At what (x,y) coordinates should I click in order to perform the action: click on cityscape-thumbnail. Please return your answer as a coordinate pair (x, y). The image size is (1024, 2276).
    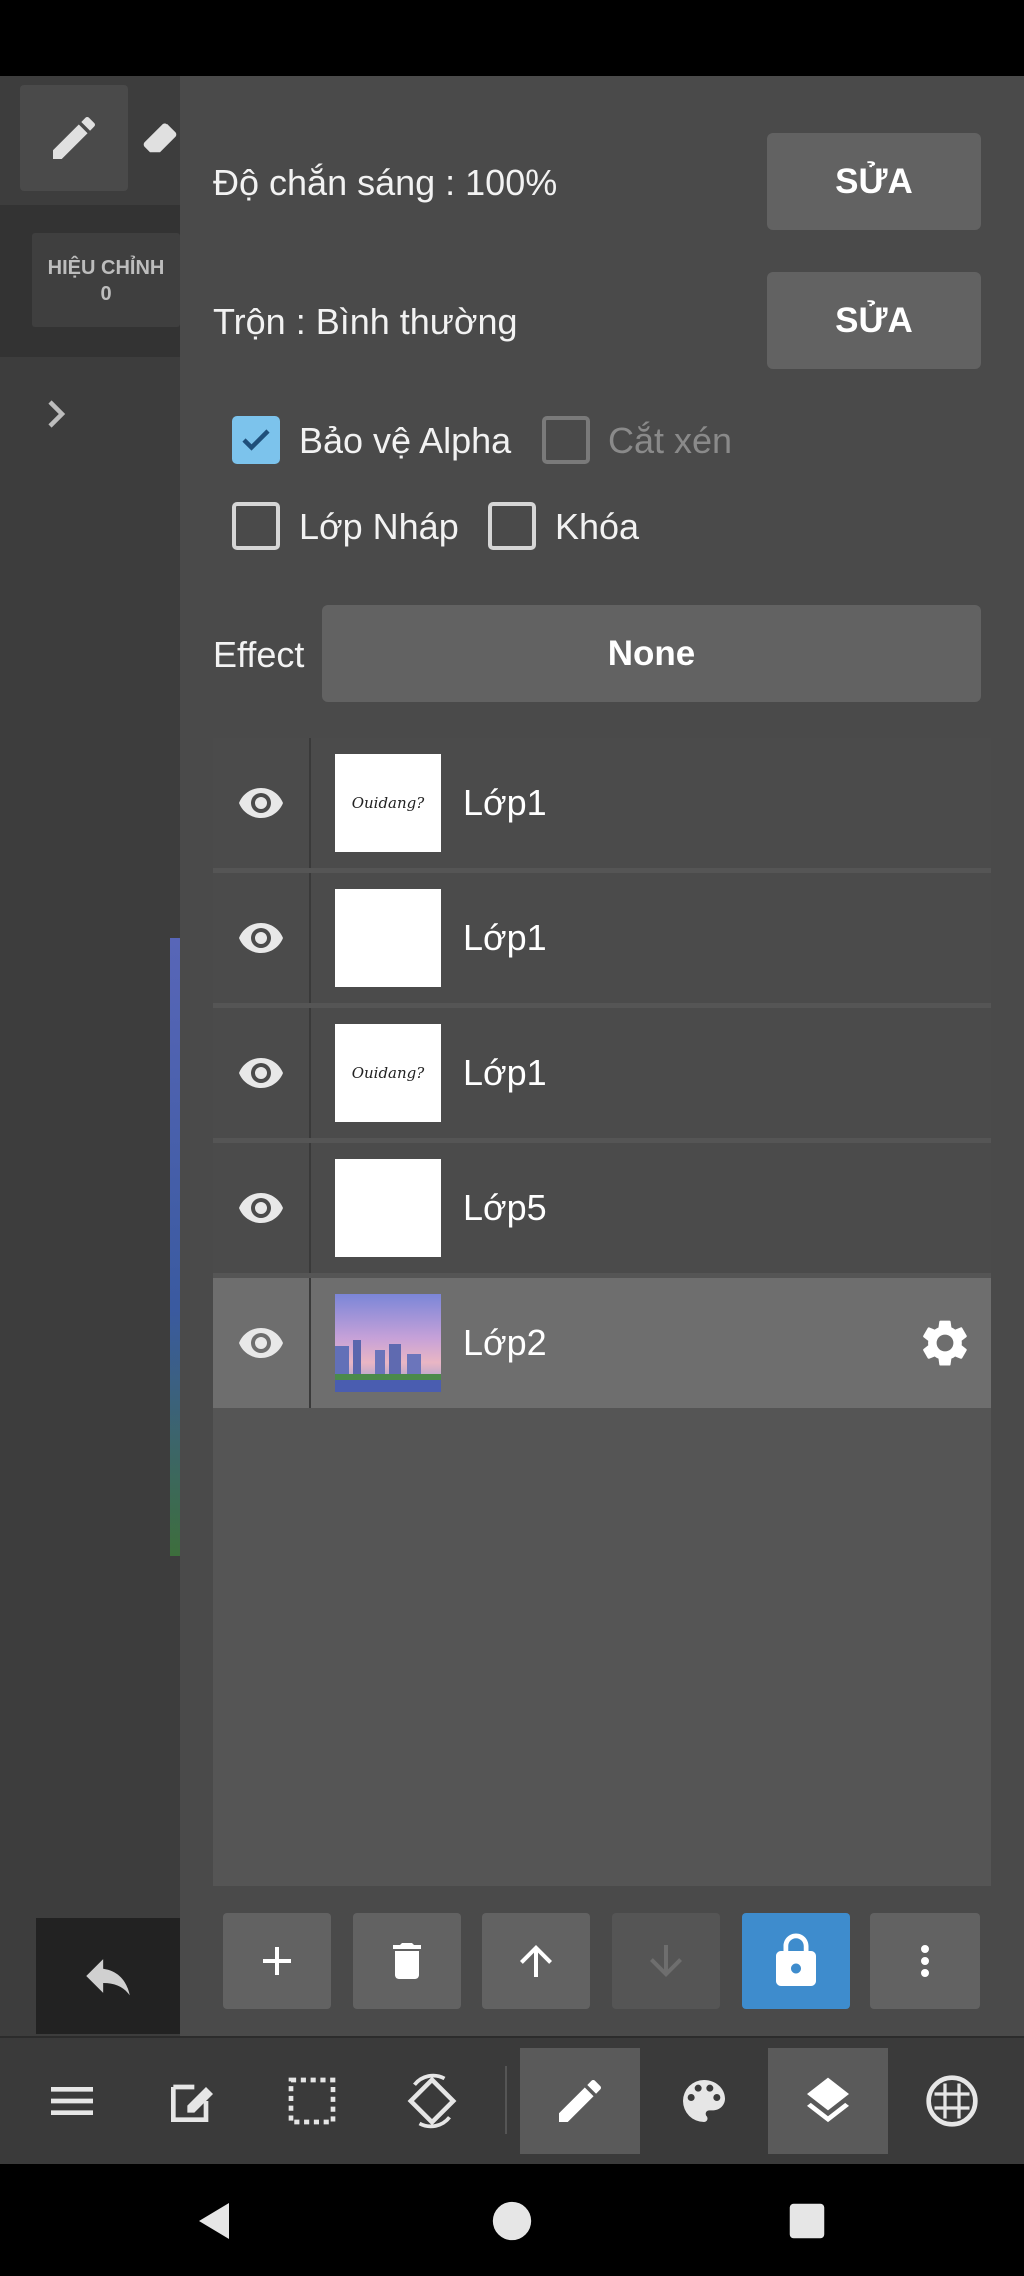
    Looking at the image, I should click on (388, 1343).